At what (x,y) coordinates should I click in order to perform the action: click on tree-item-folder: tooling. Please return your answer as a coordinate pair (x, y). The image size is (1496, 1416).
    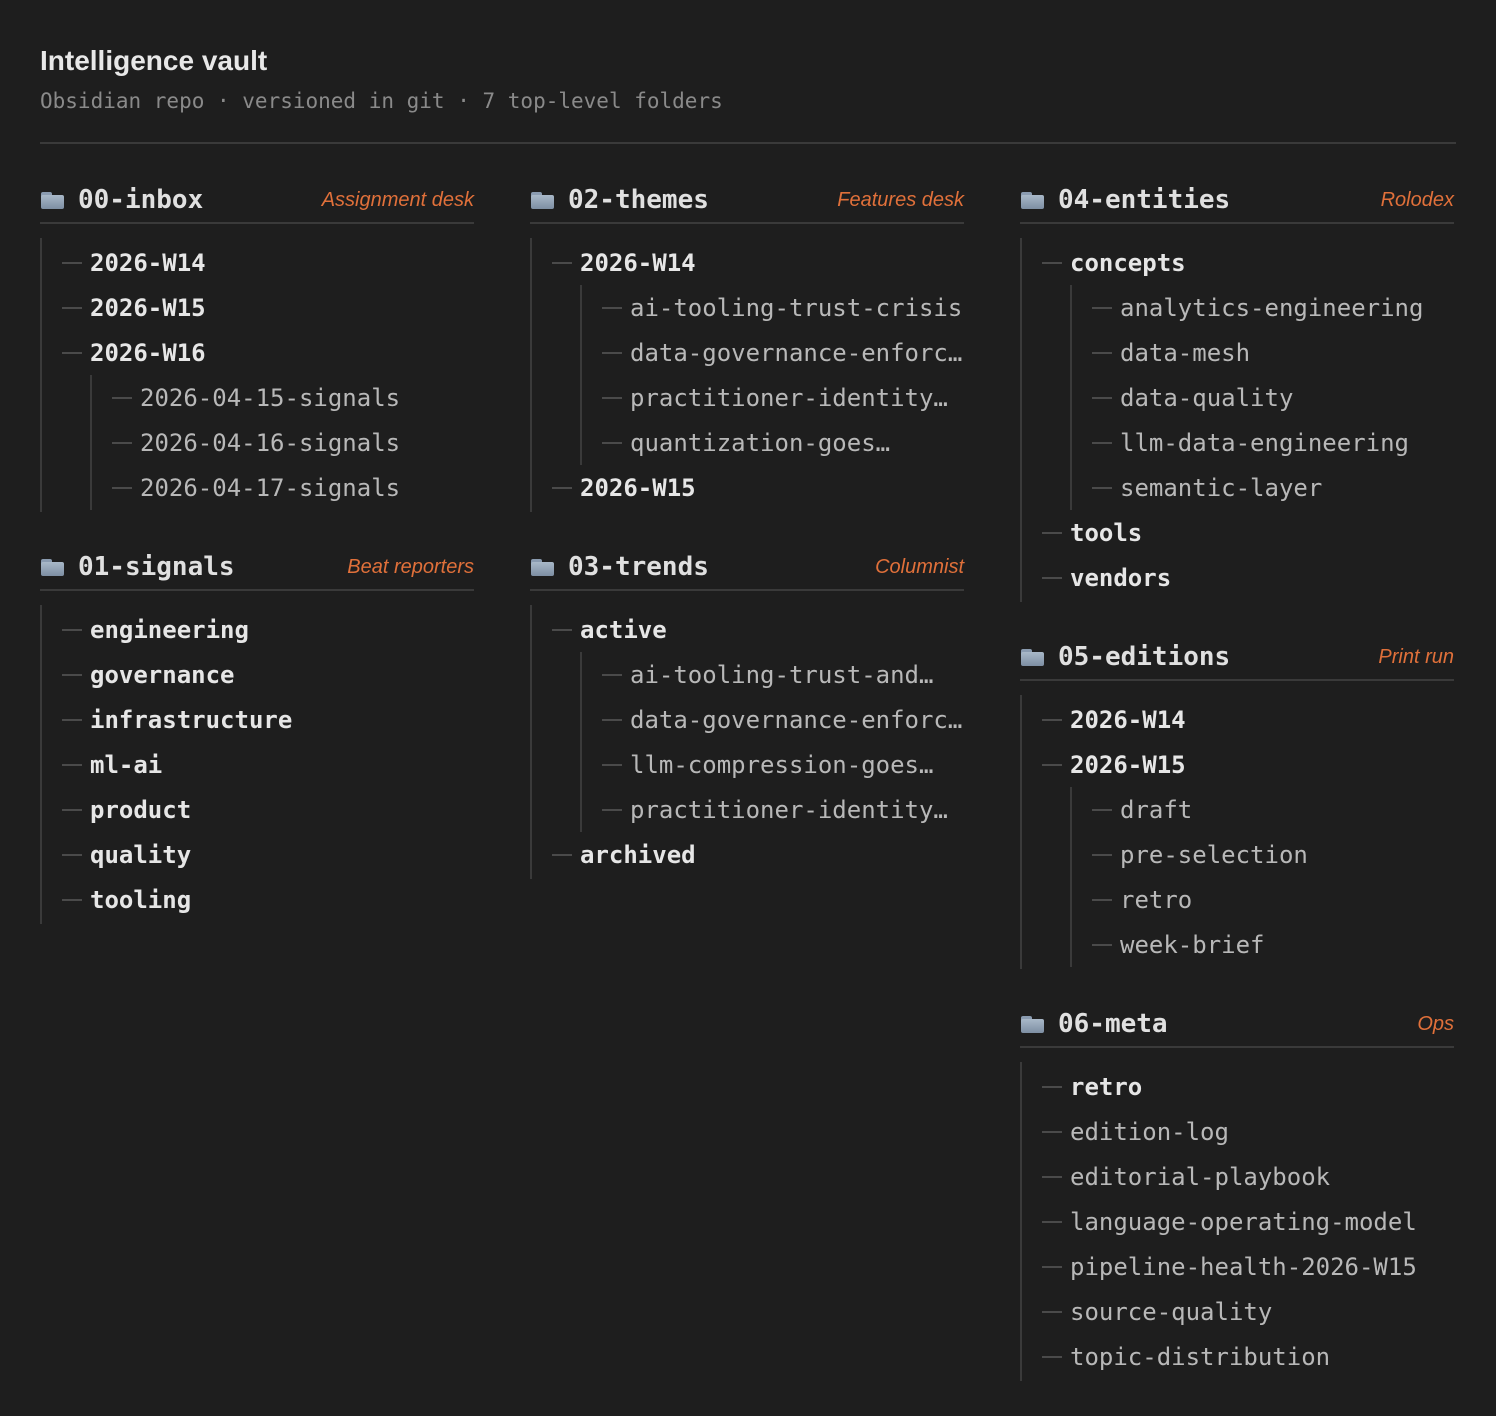
    Looking at the image, I should click on (258, 899).